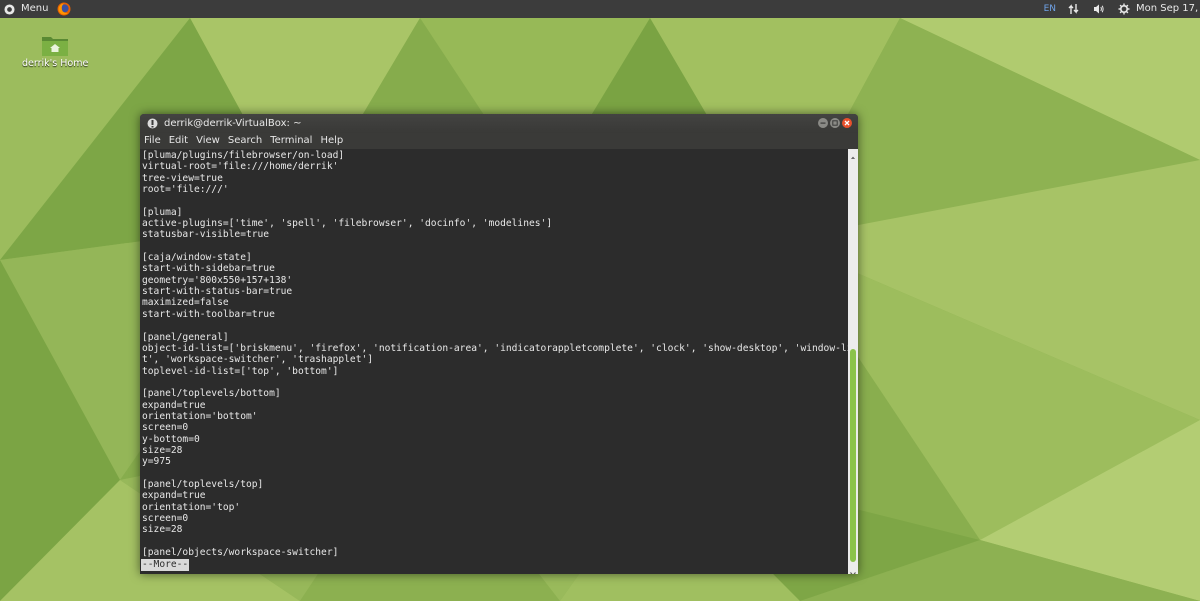  Describe the element at coordinates (1168, 9) in the screenshot. I see `clock: Mon Sep 17, 02` at that location.